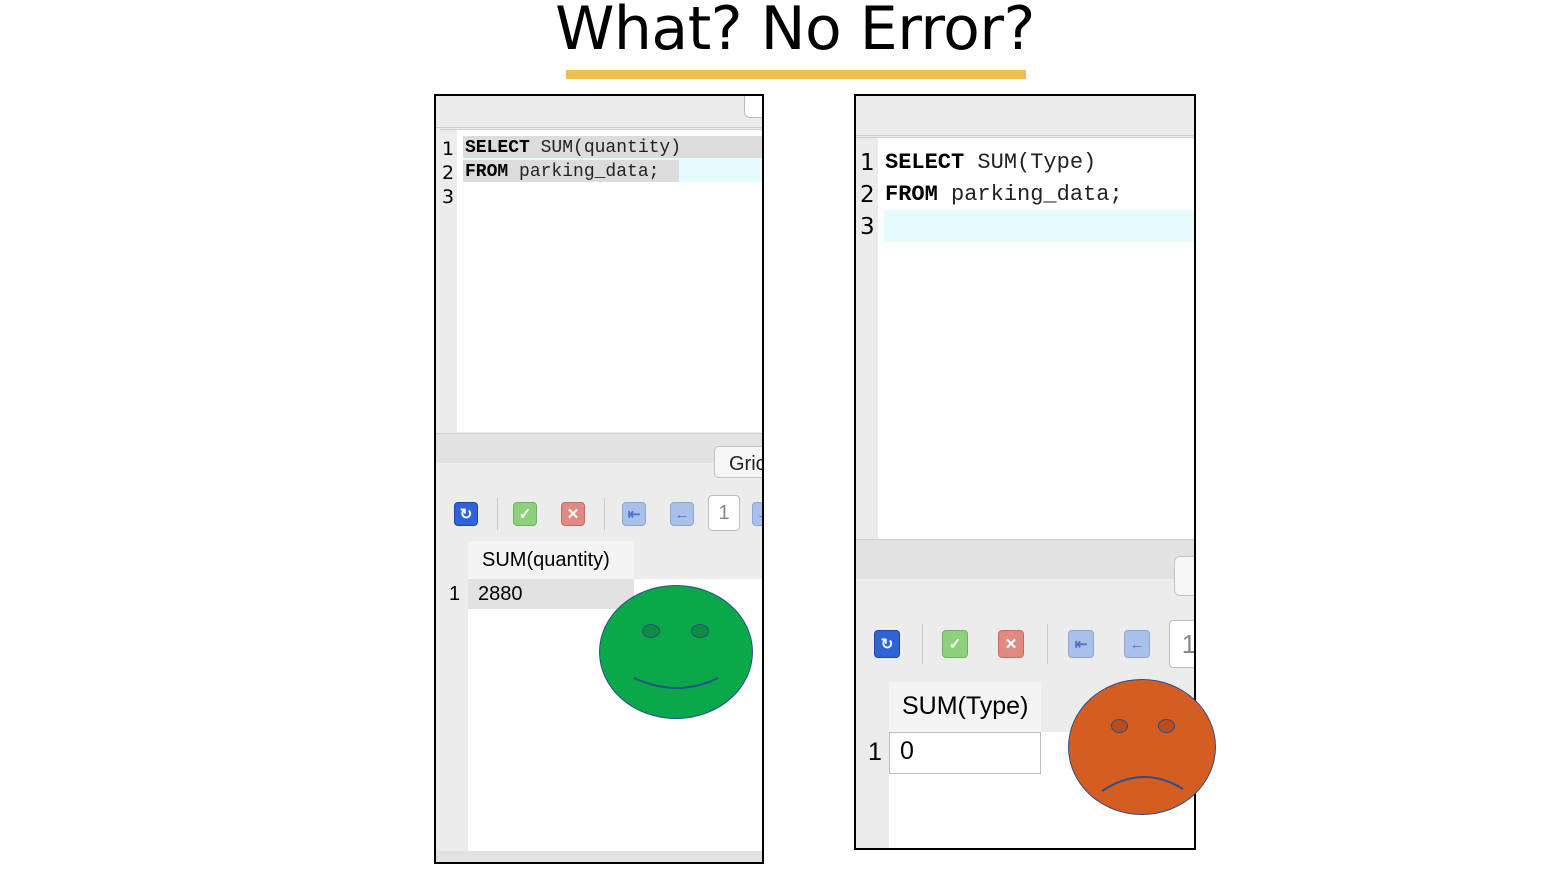  I want to click on sql-text: SUM(quantity), so click(605, 148).